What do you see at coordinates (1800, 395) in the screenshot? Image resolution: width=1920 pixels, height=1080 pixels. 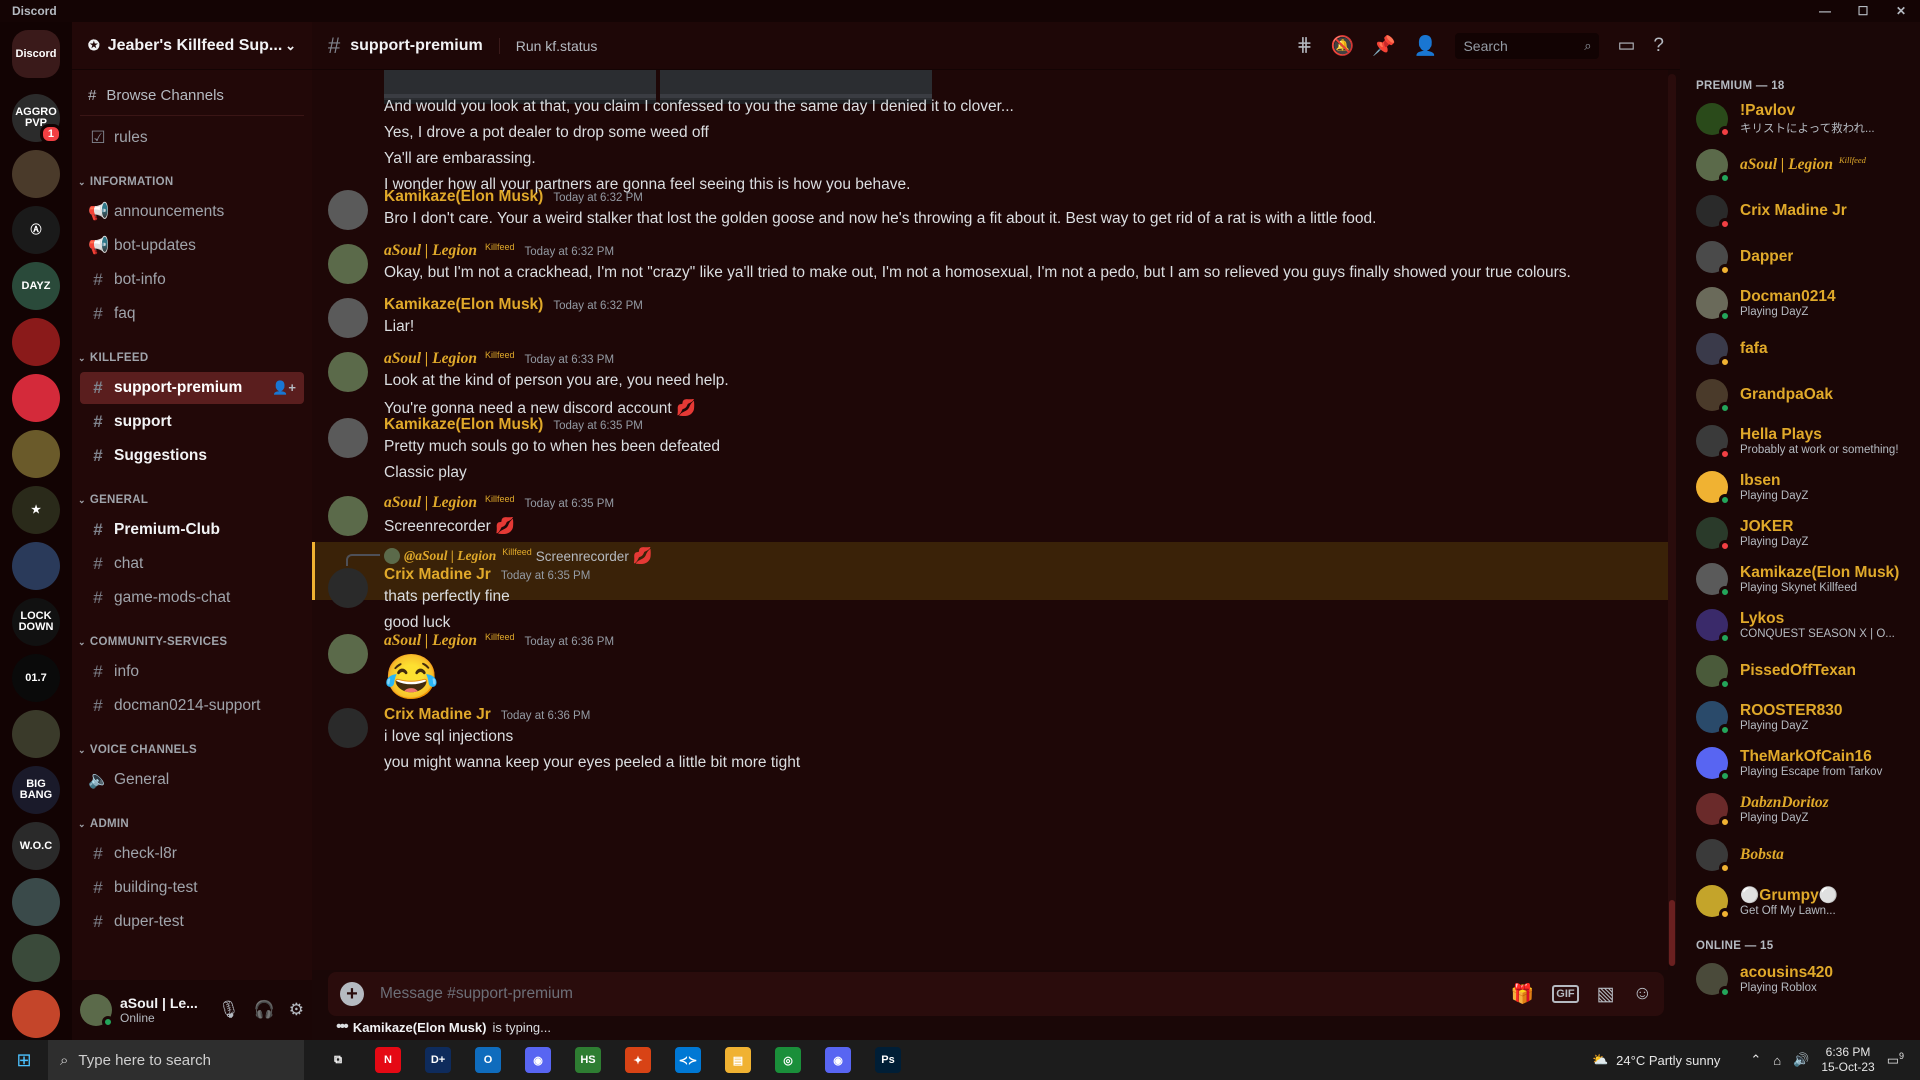 I see `member-item: GrandpaOak` at bounding box center [1800, 395].